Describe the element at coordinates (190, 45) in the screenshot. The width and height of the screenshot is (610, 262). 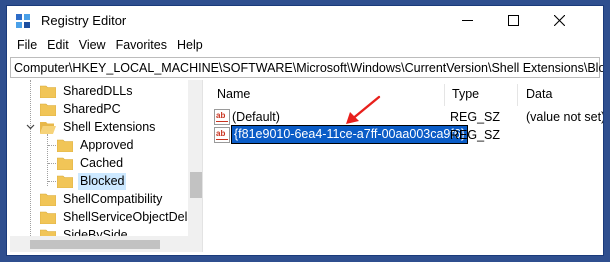
I see `menu-help: Help` at that location.